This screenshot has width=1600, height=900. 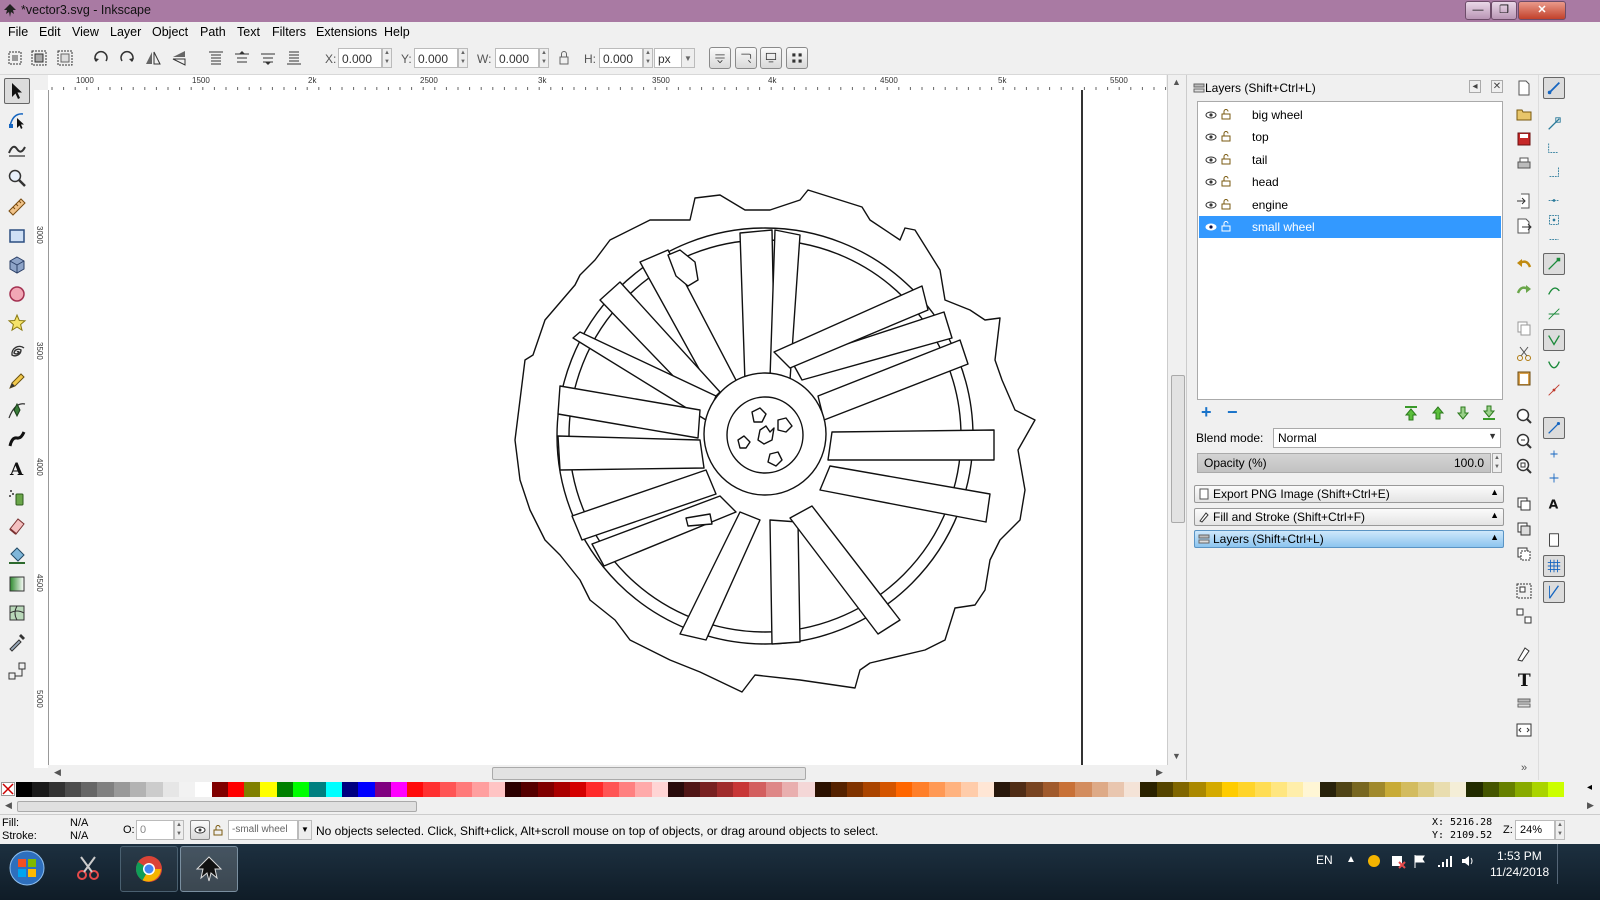 What do you see at coordinates (1478, 10) in the screenshot?
I see `minimize-button: —` at bounding box center [1478, 10].